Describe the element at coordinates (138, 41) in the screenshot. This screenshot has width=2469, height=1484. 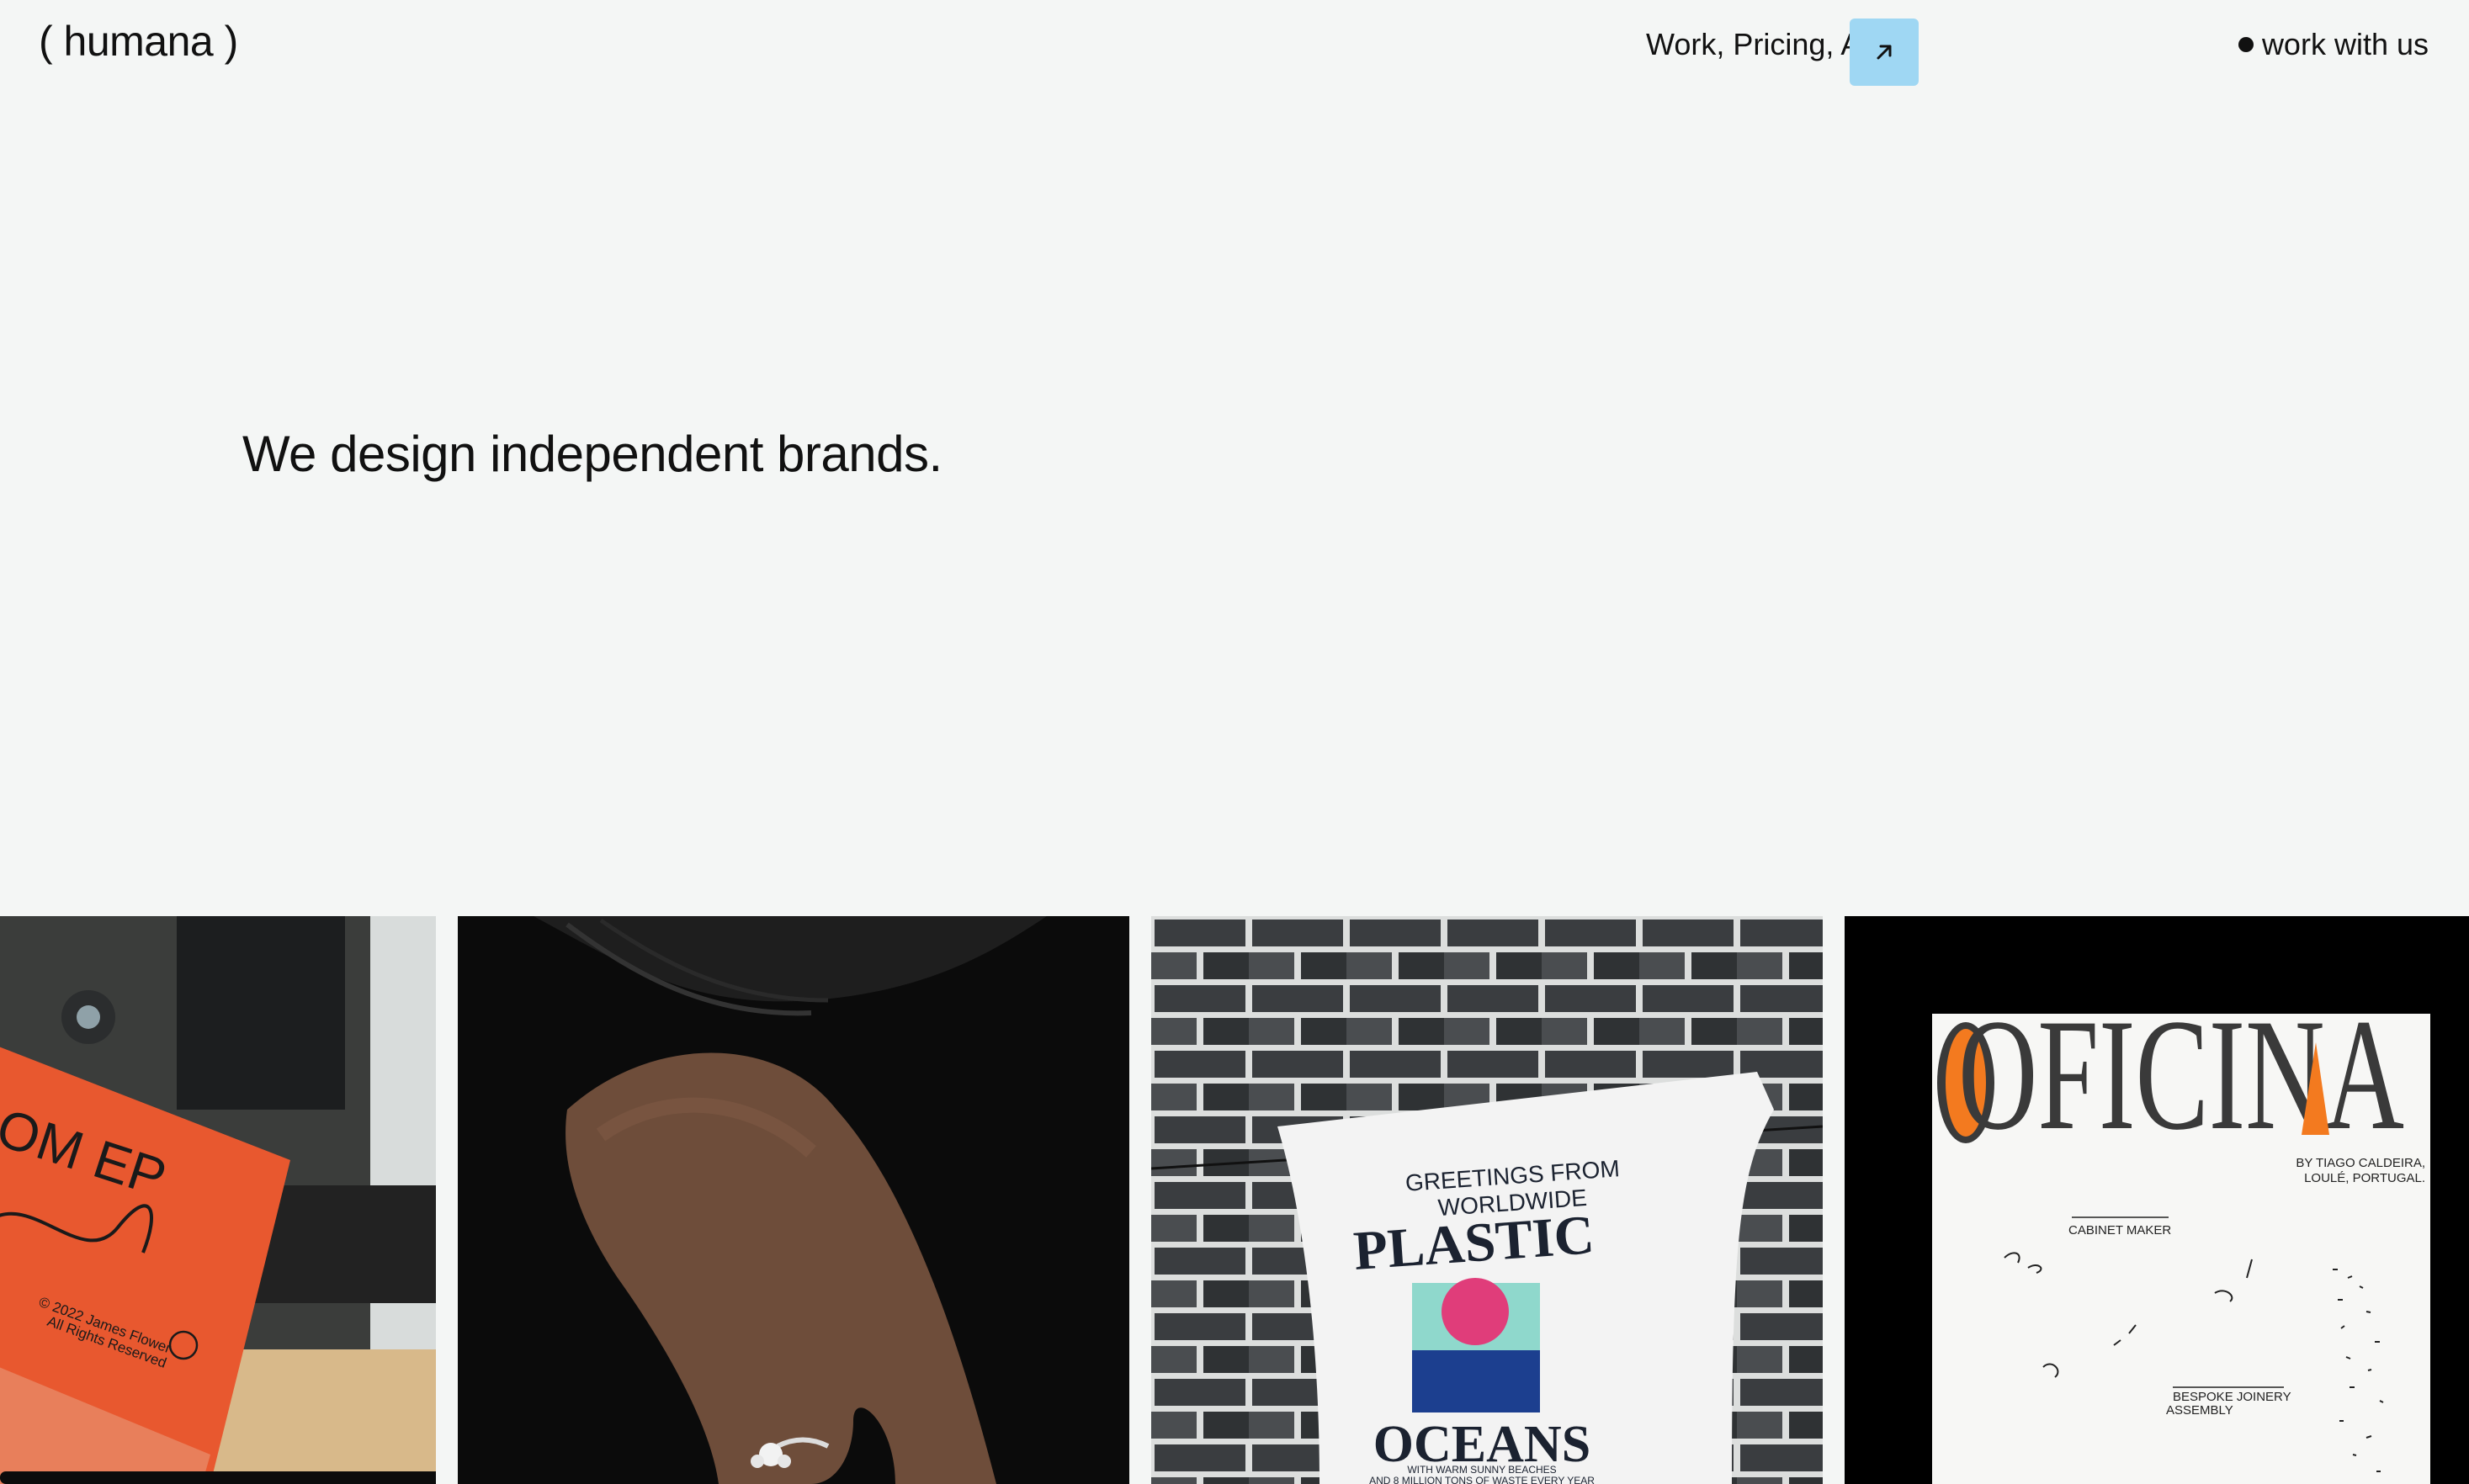
I see `logo: ( humana )` at that location.